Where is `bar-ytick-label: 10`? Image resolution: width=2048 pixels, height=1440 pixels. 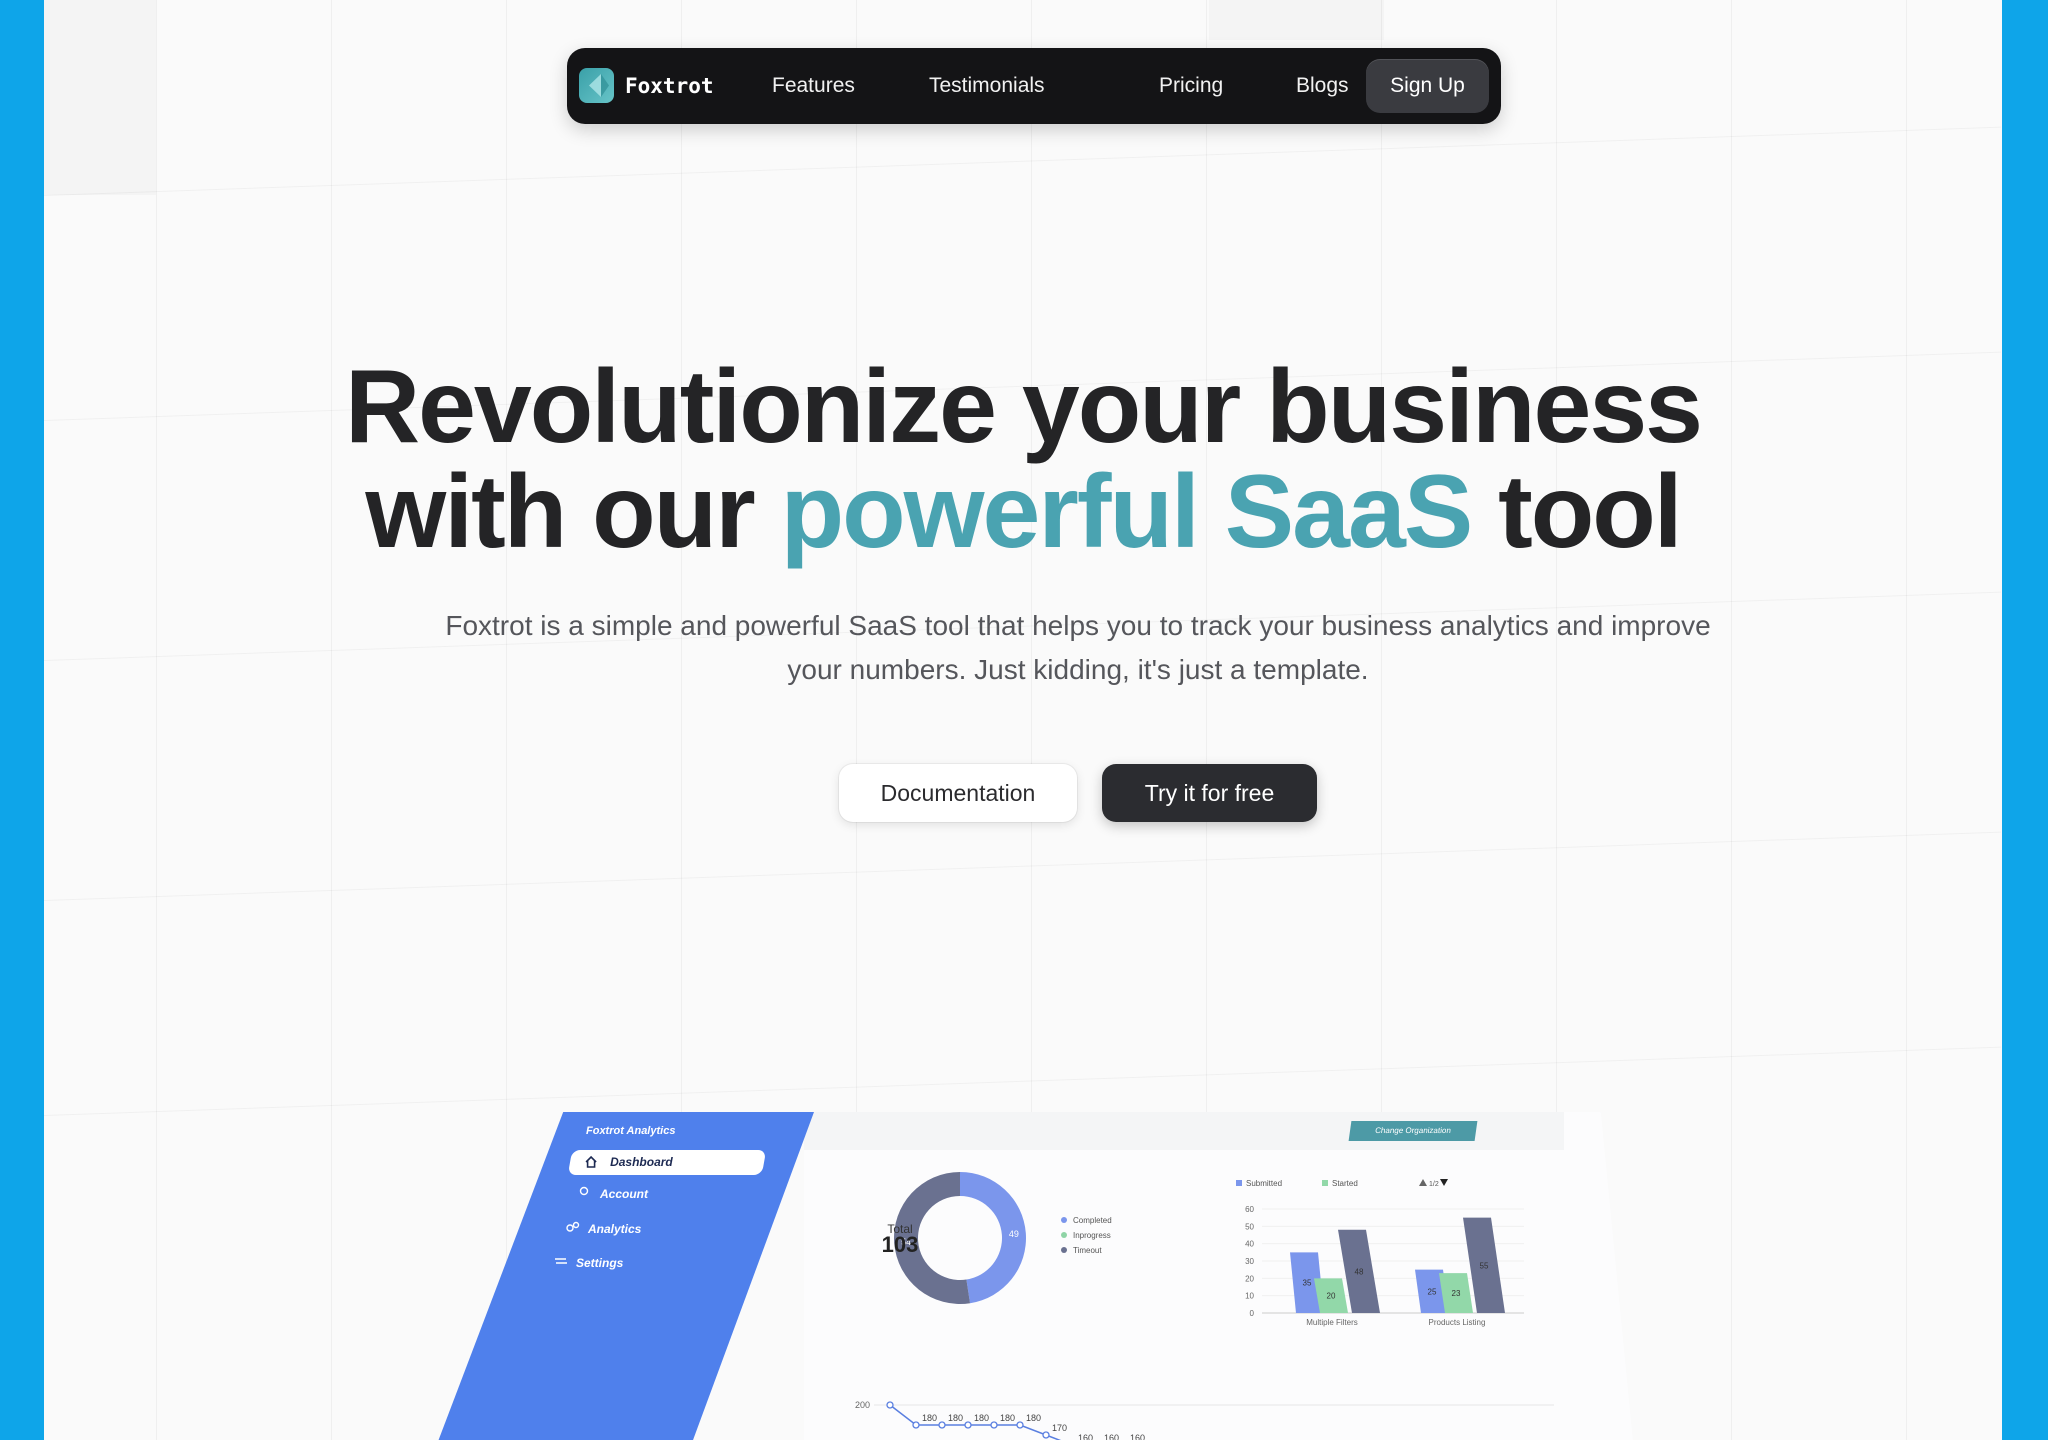
bar-ytick-label: 10 is located at coordinates (1249, 1296).